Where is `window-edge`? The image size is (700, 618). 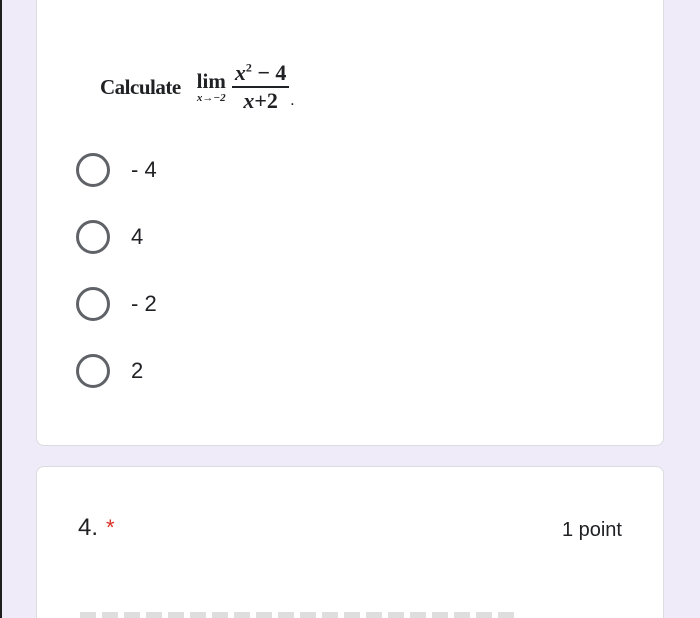
window-edge is located at coordinates (1, 309).